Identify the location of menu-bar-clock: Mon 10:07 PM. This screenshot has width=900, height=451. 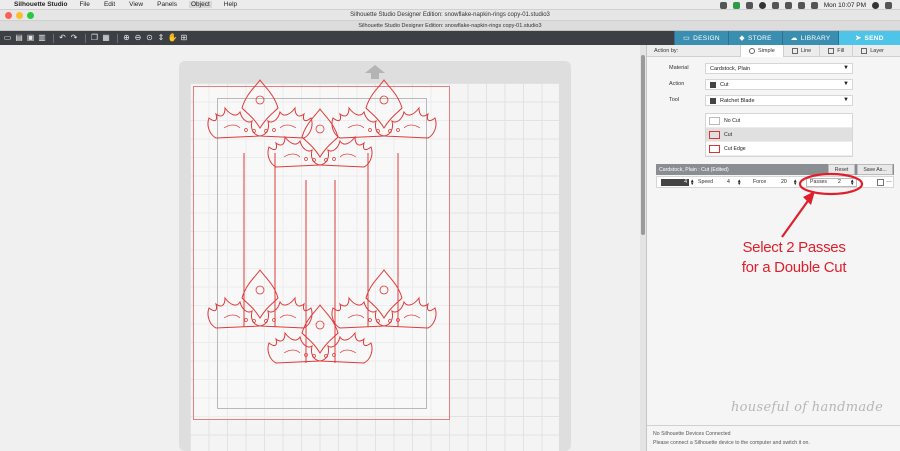
(845, 5).